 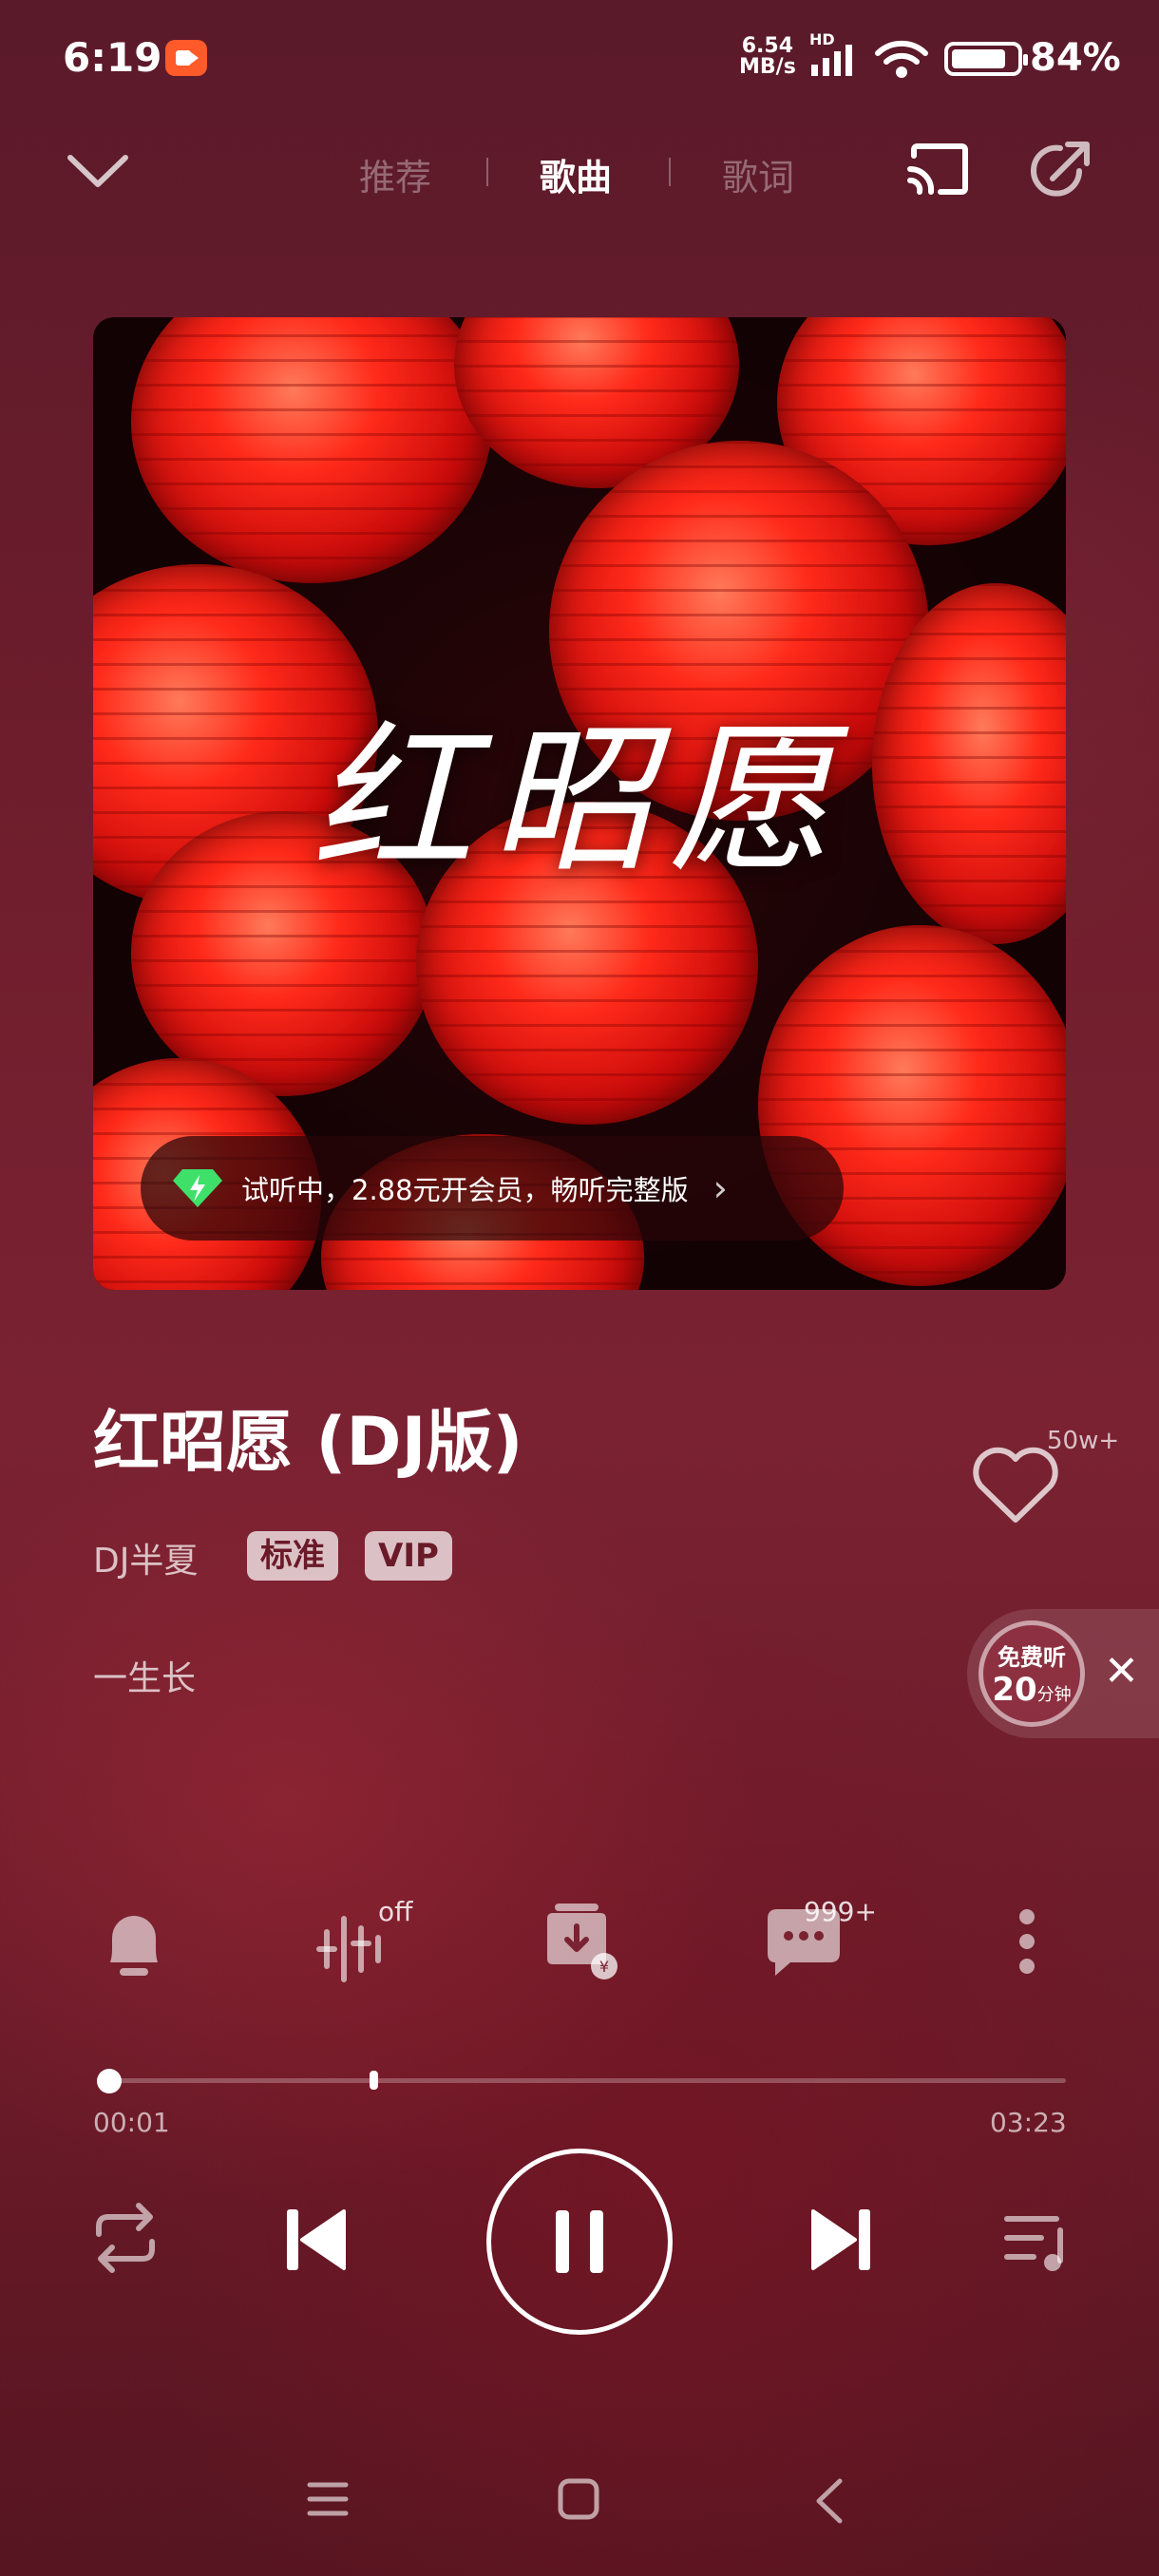 What do you see at coordinates (1054, 1695) in the screenshot?
I see `free-listen-unit: 分钟` at bounding box center [1054, 1695].